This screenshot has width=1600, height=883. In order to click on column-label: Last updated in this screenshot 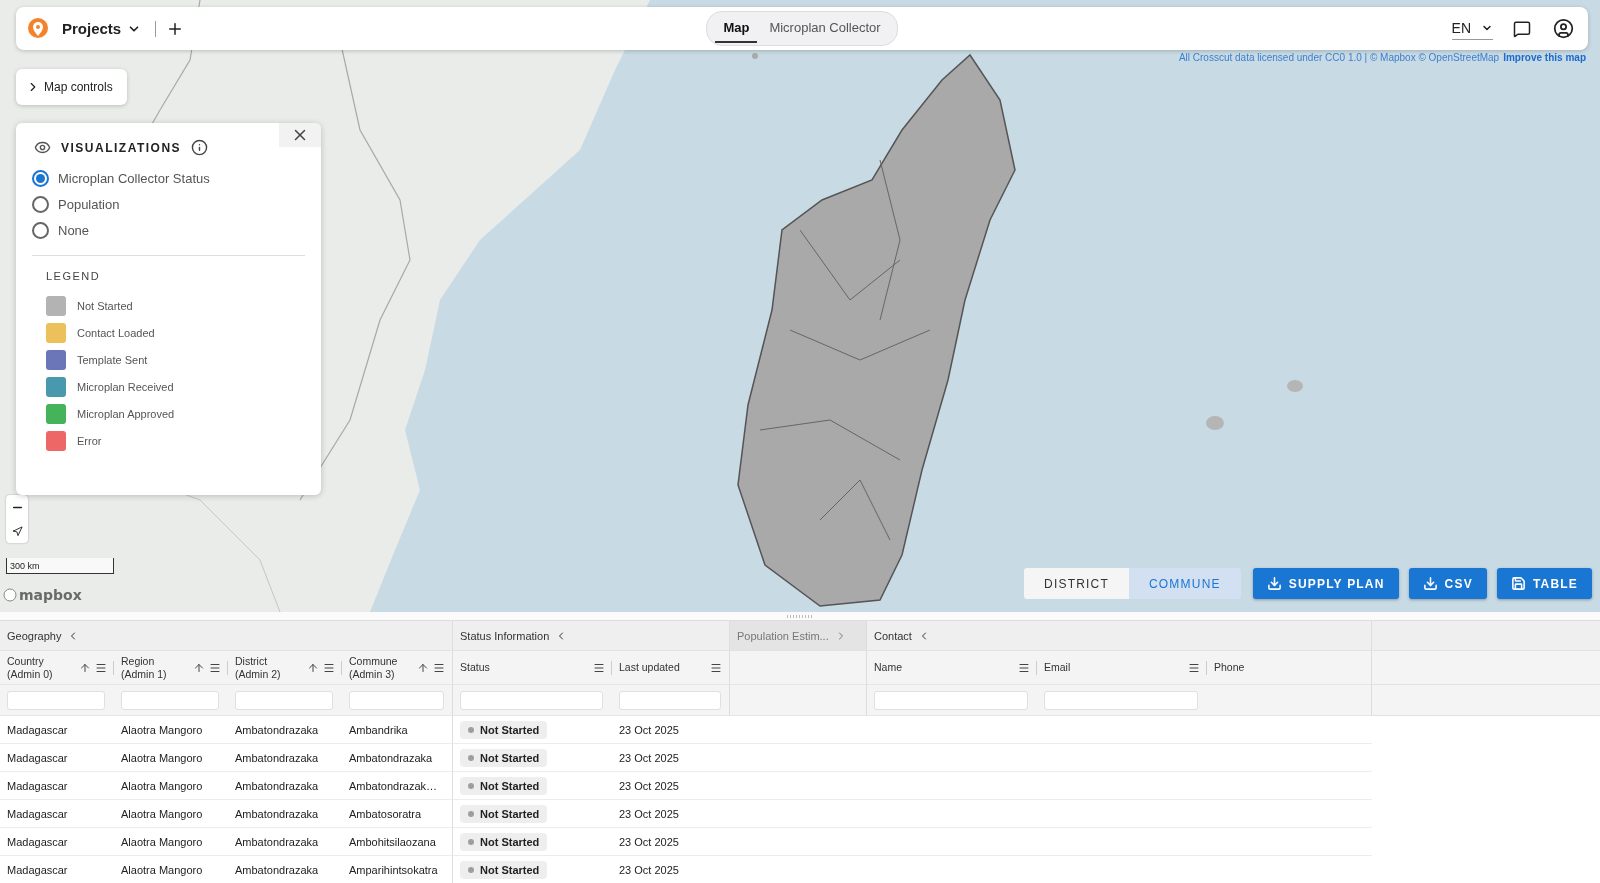, I will do `click(650, 667)`.